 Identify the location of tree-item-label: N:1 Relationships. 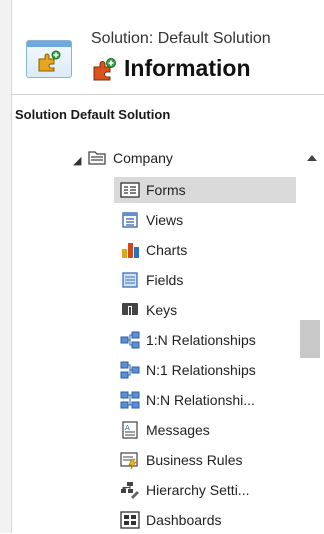
(201, 370).